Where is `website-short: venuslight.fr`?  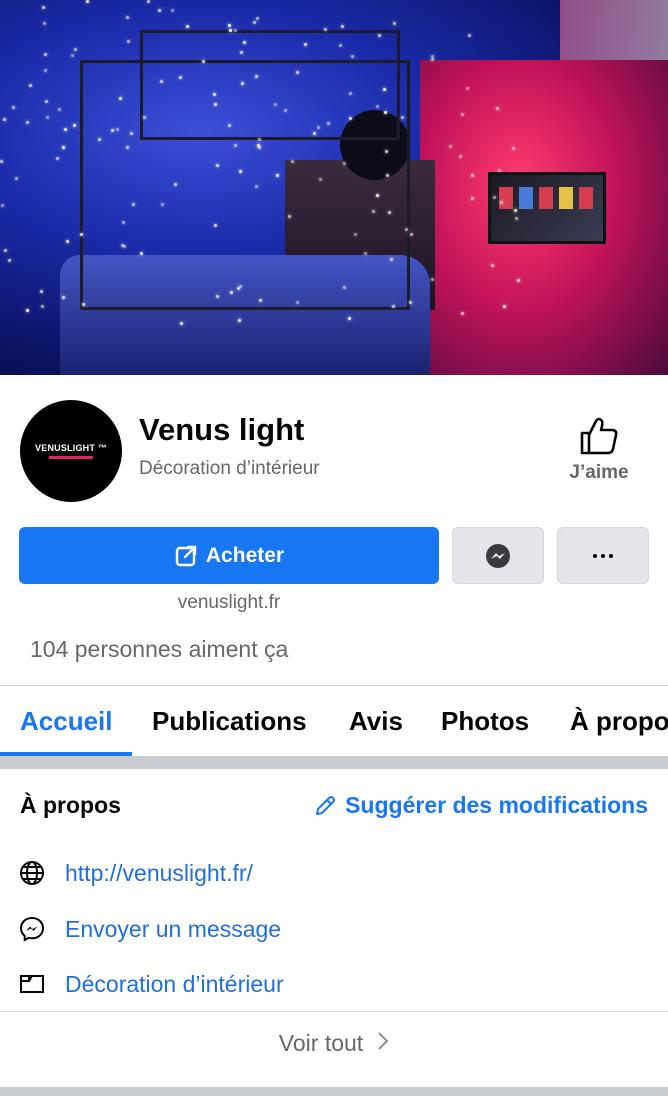 website-short: venuslight.fr is located at coordinates (229, 603).